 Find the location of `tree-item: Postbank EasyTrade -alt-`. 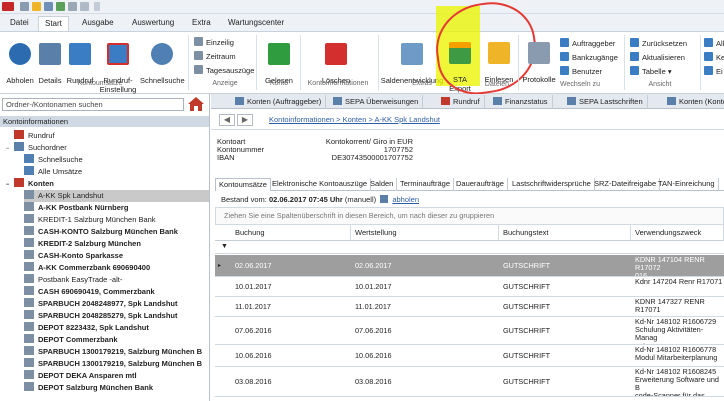

tree-item: Postbank EasyTrade -alt- is located at coordinates (116, 280).